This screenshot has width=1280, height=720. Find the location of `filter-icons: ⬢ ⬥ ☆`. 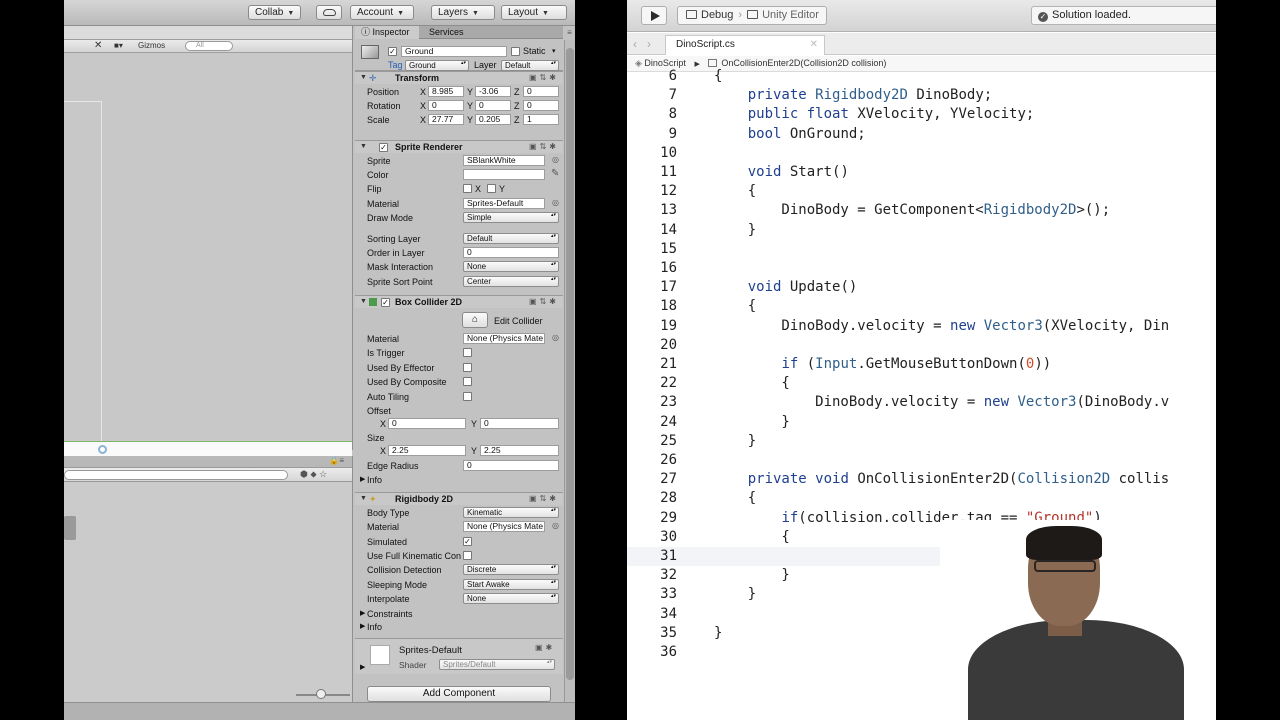

filter-icons: ⬢ ⬥ ☆ is located at coordinates (313, 474).